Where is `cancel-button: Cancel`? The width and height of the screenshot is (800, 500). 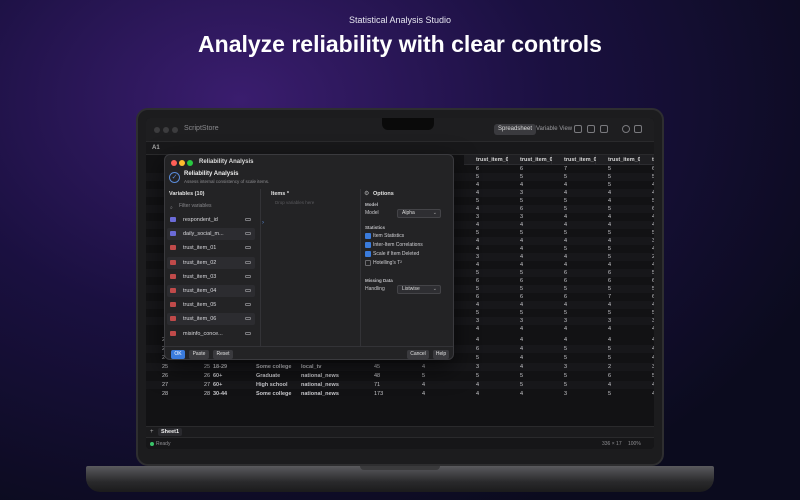 cancel-button: Cancel is located at coordinates (418, 354).